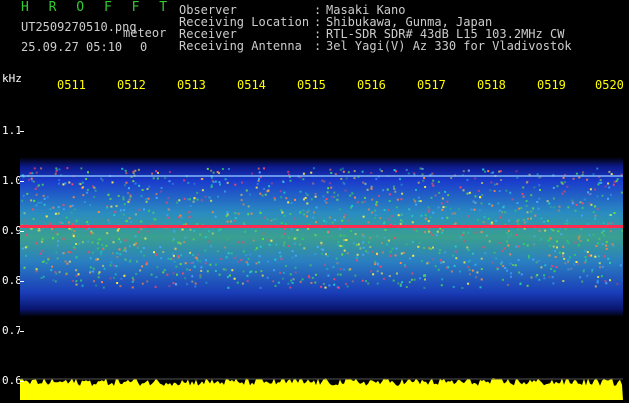 This screenshot has height=403, width=629. What do you see at coordinates (311, 85) in the screenshot?
I see `time-label: 0515` at bounding box center [311, 85].